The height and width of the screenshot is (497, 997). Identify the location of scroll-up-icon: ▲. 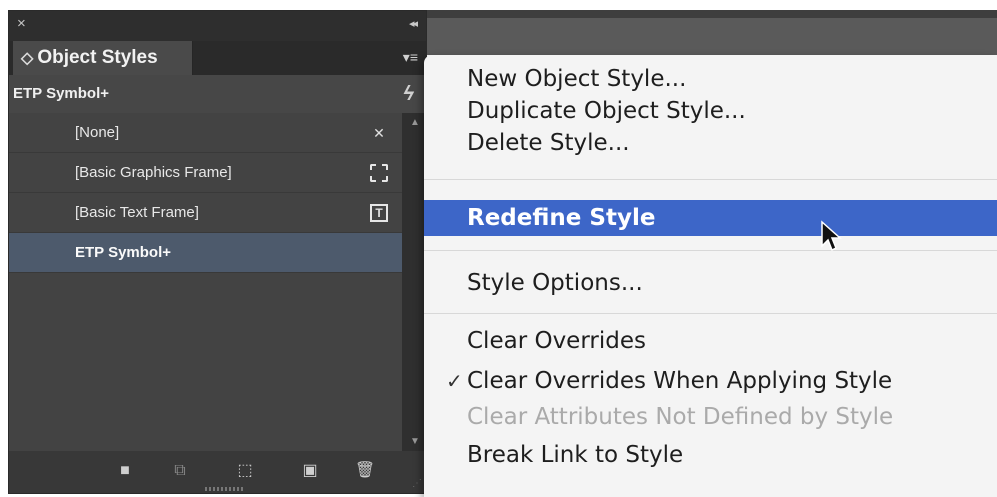
(415, 122).